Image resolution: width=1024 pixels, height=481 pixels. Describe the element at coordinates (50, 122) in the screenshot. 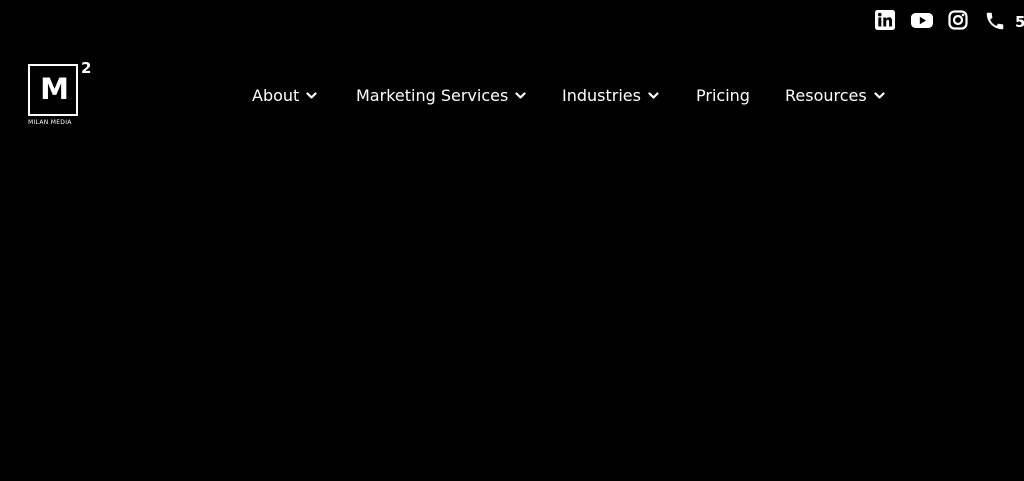

I see `logo-name: MILAN MEDIA` at that location.